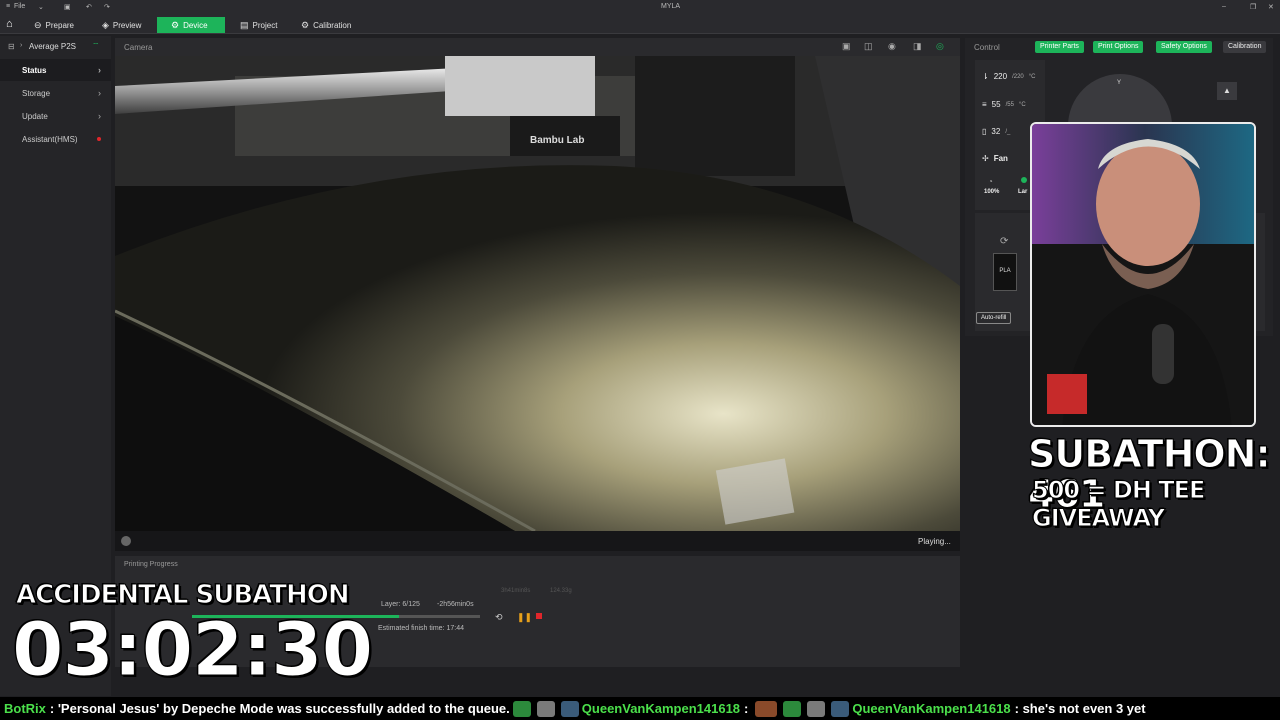 The image size is (1280, 720). I want to click on alert-dot, so click(99, 139).